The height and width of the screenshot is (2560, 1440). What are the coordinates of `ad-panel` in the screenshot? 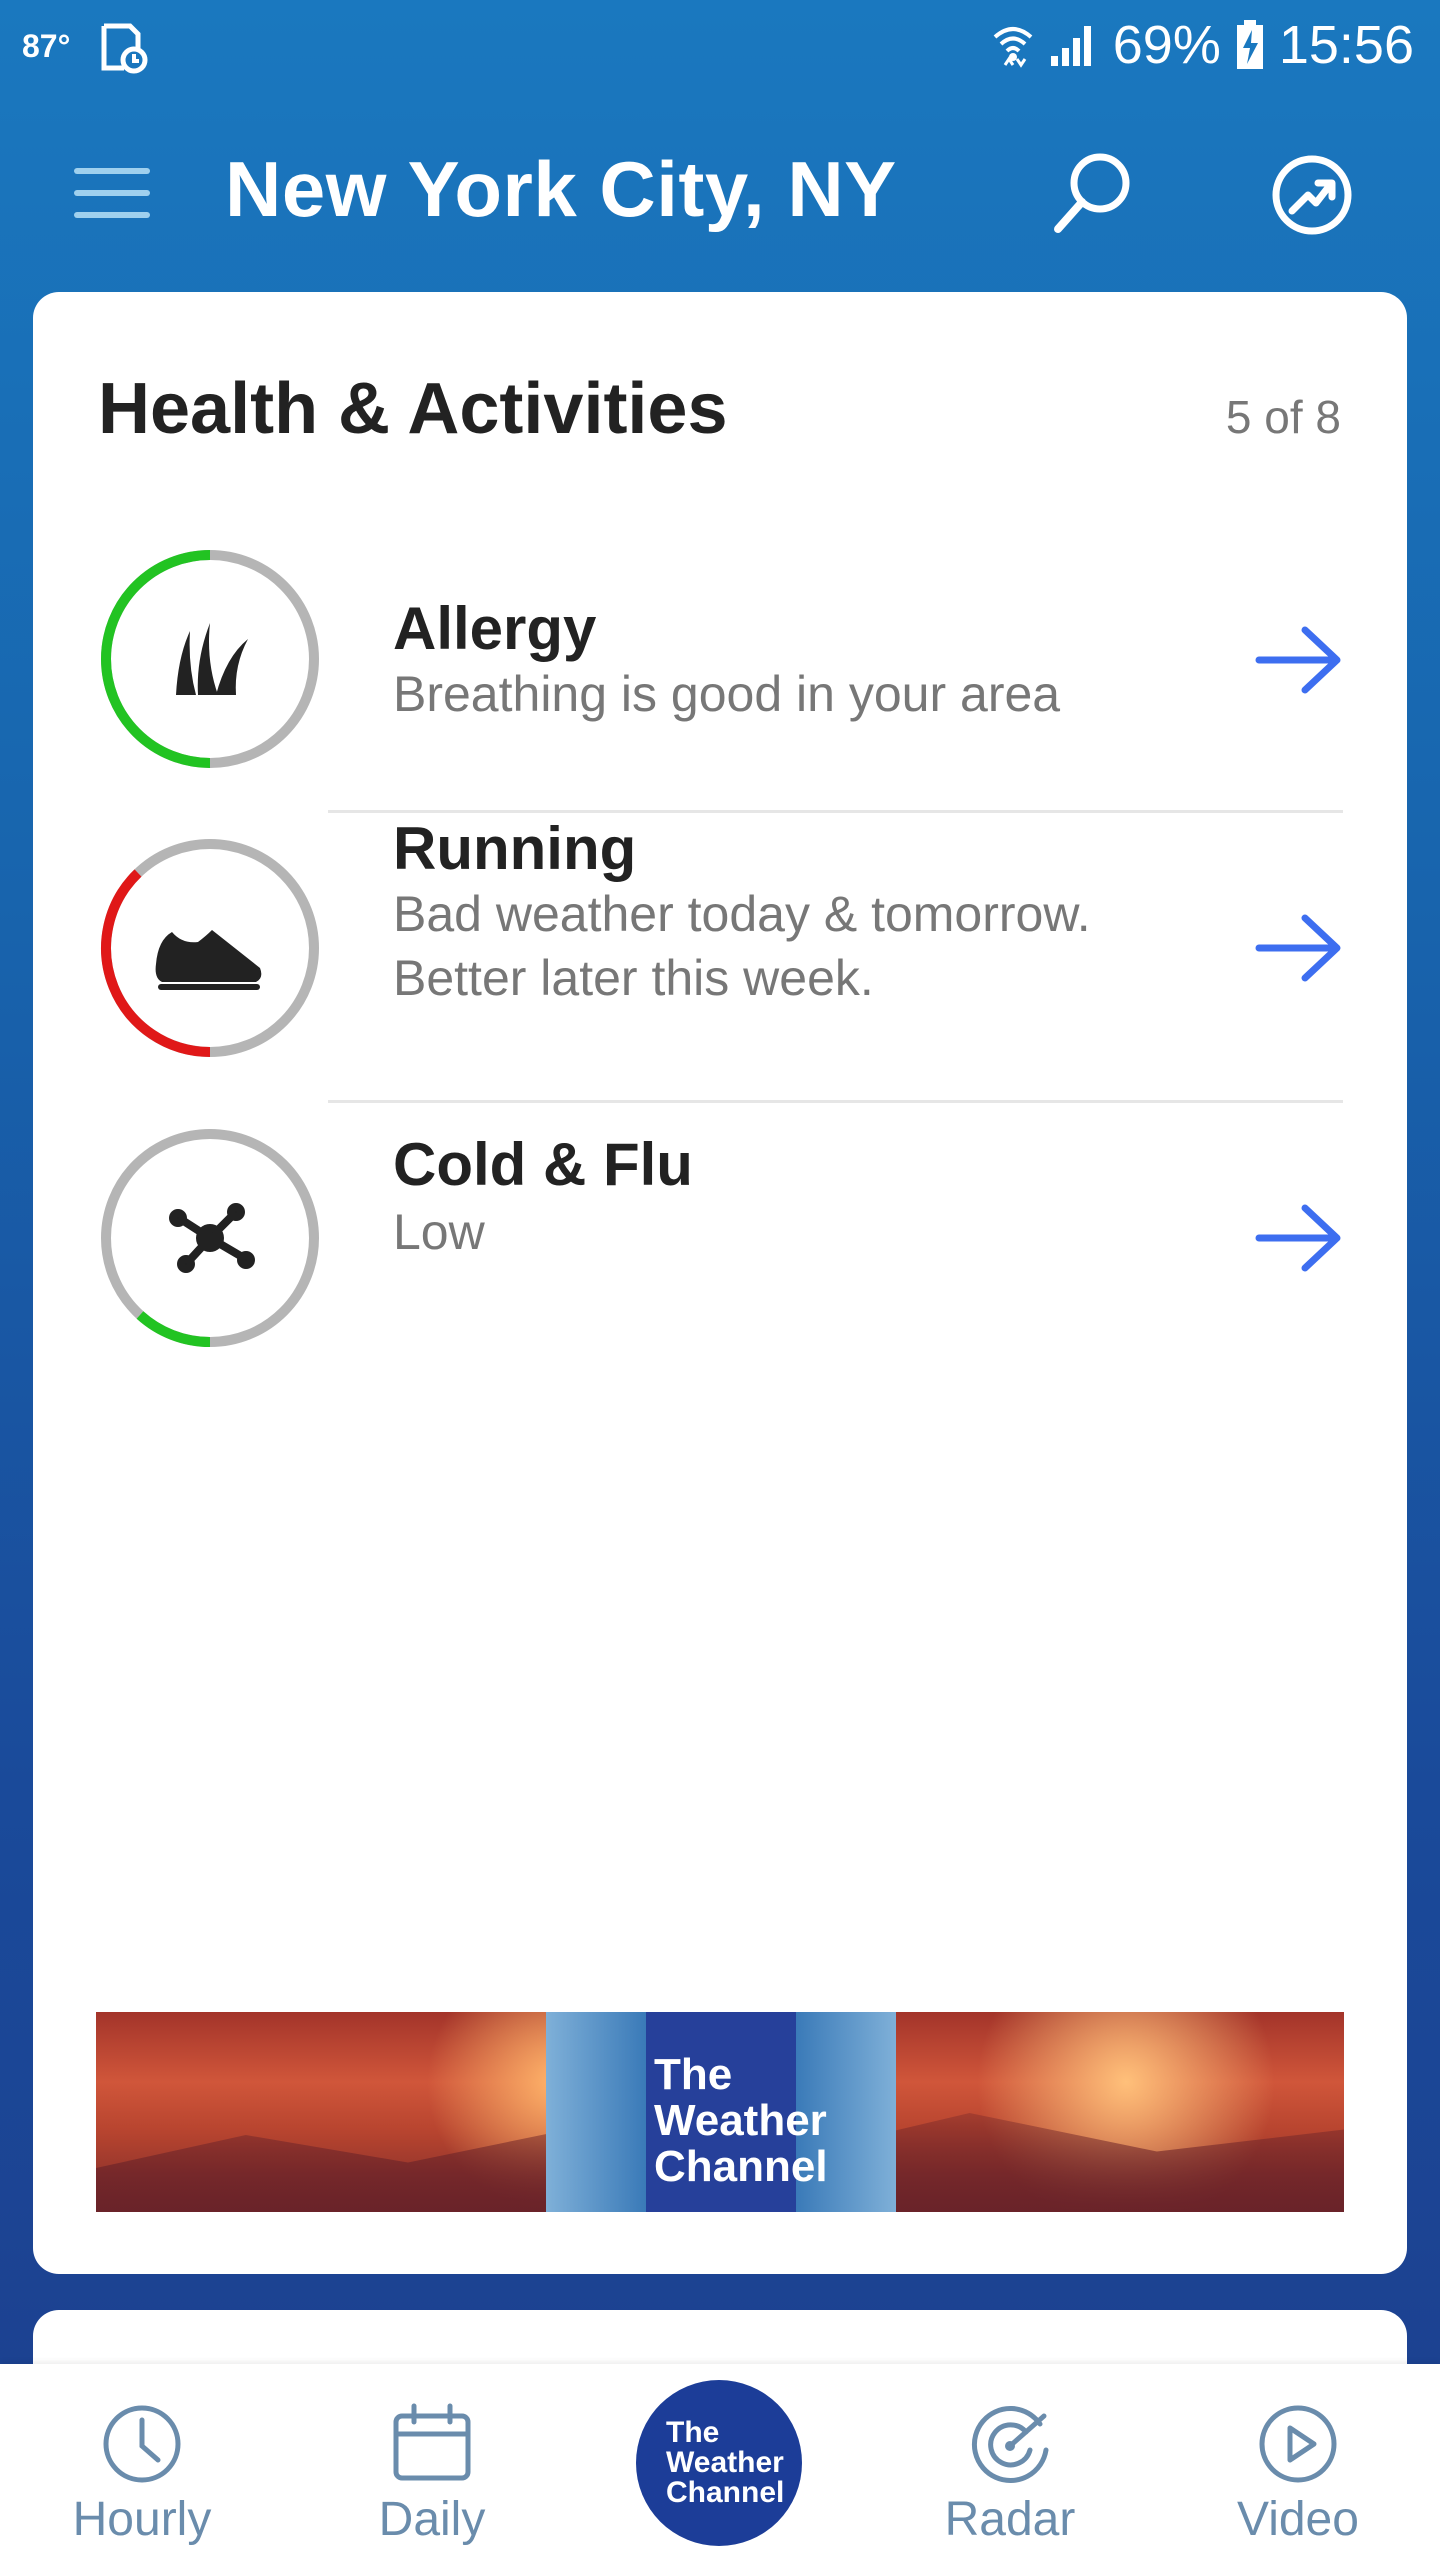 It's located at (596, 2112).